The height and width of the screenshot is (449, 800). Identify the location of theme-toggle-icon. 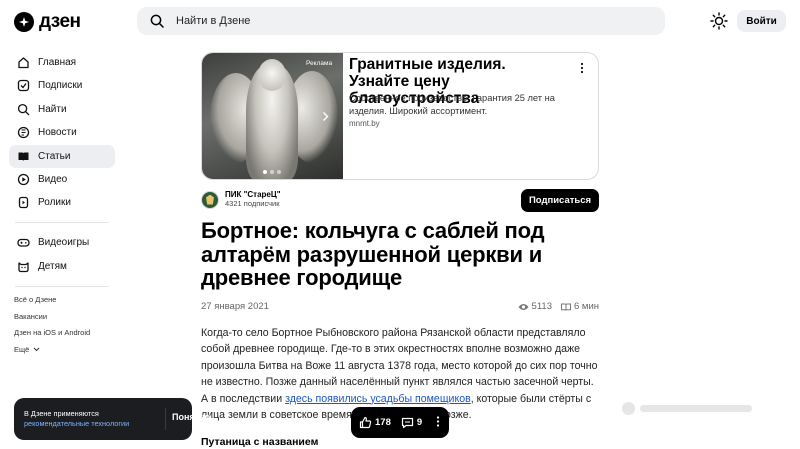
(719, 21).